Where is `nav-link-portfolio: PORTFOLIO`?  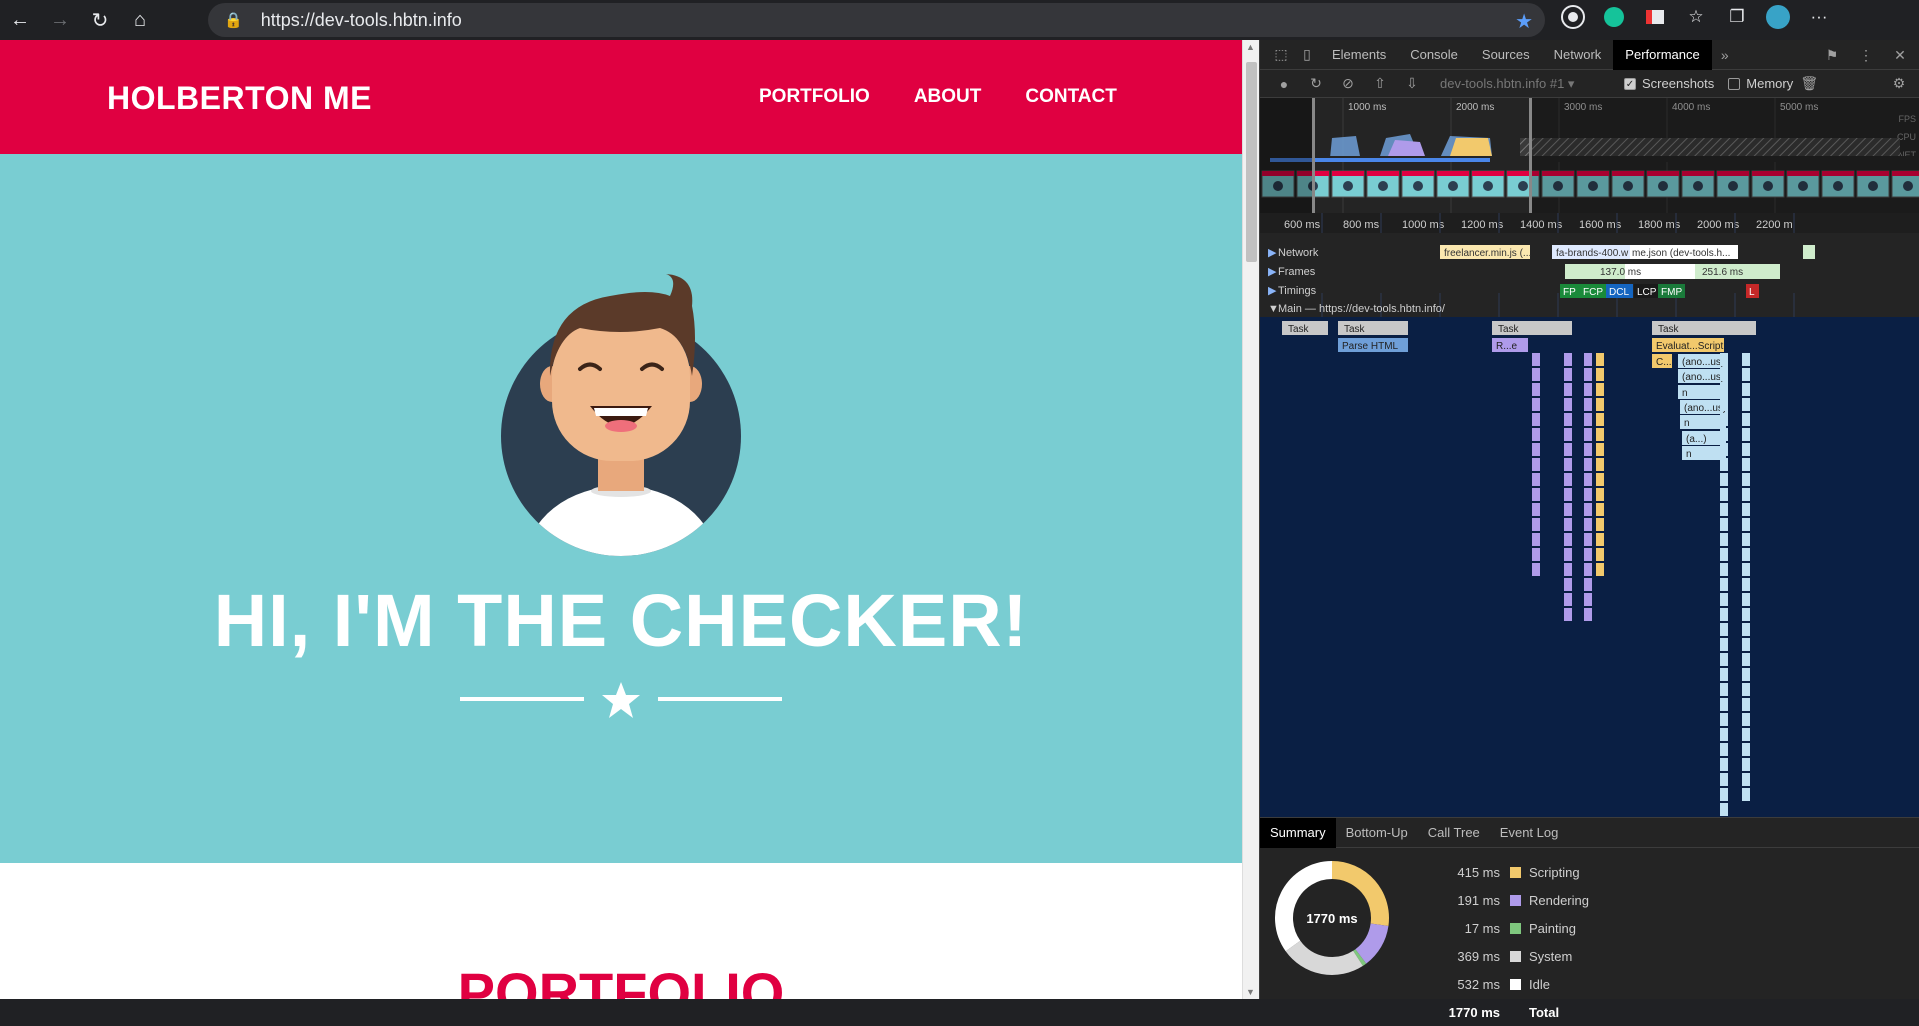
nav-link-portfolio: PORTFOLIO is located at coordinates (814, 97).